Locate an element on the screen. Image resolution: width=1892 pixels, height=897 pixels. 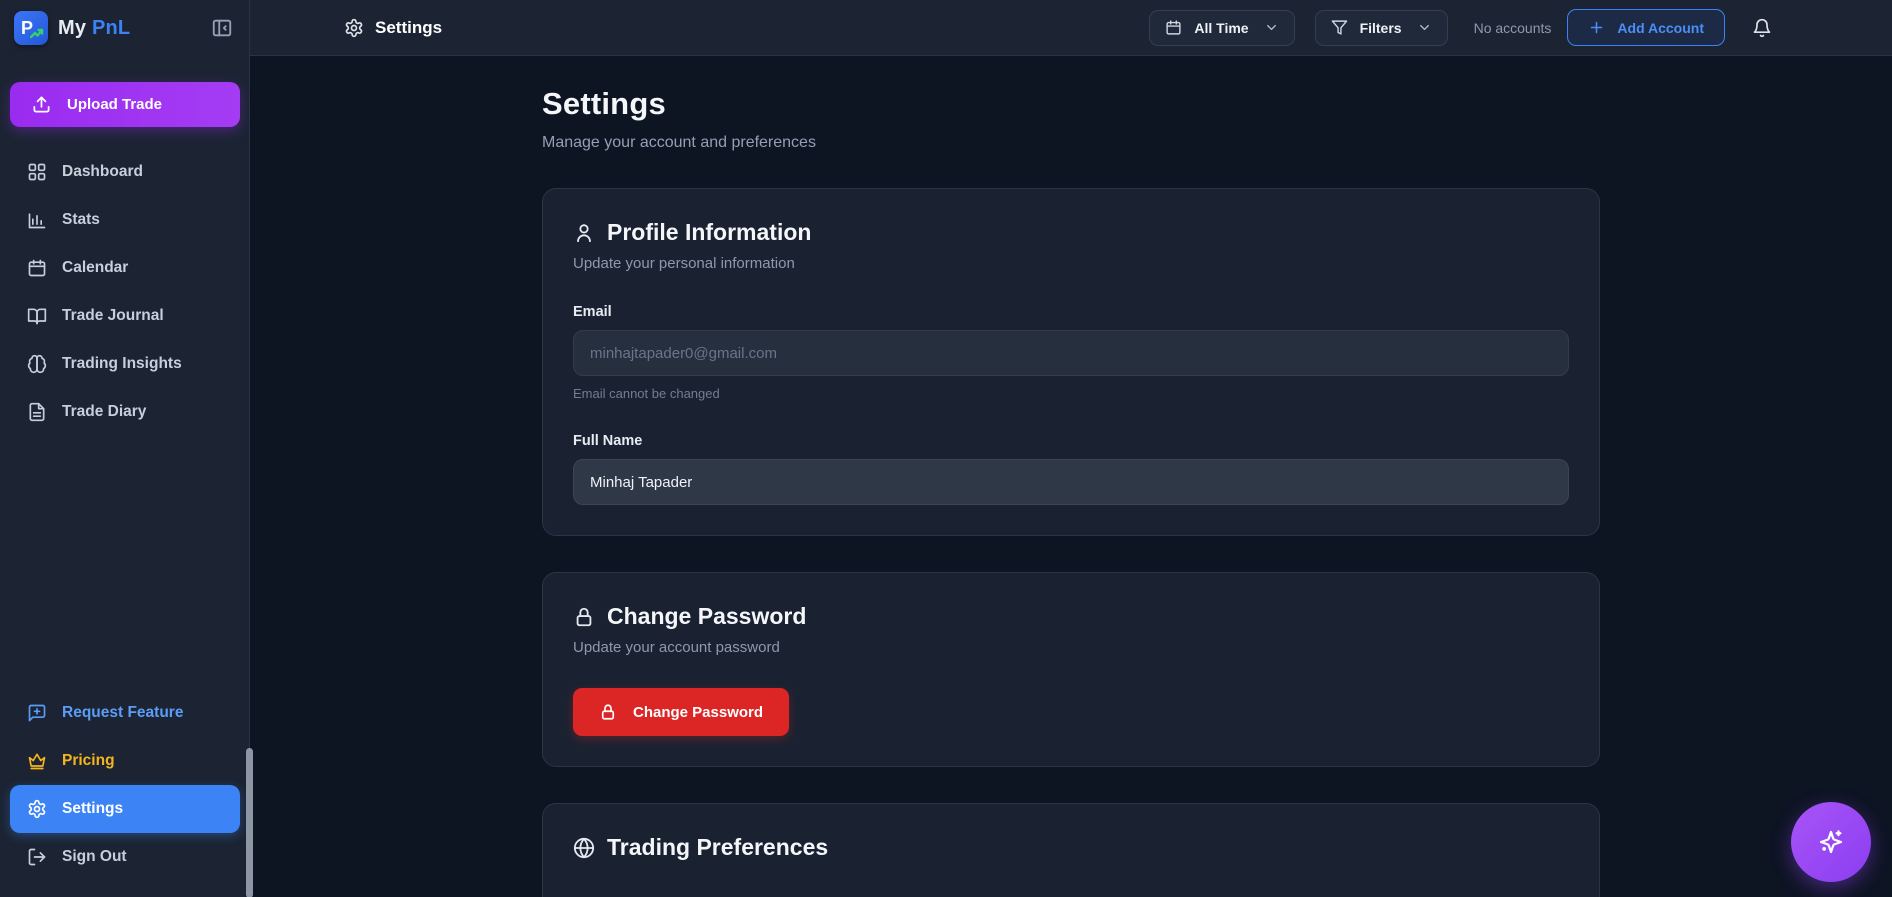
trading-preferences-card: Trading Preferences is located at coordinates (1071, 850).